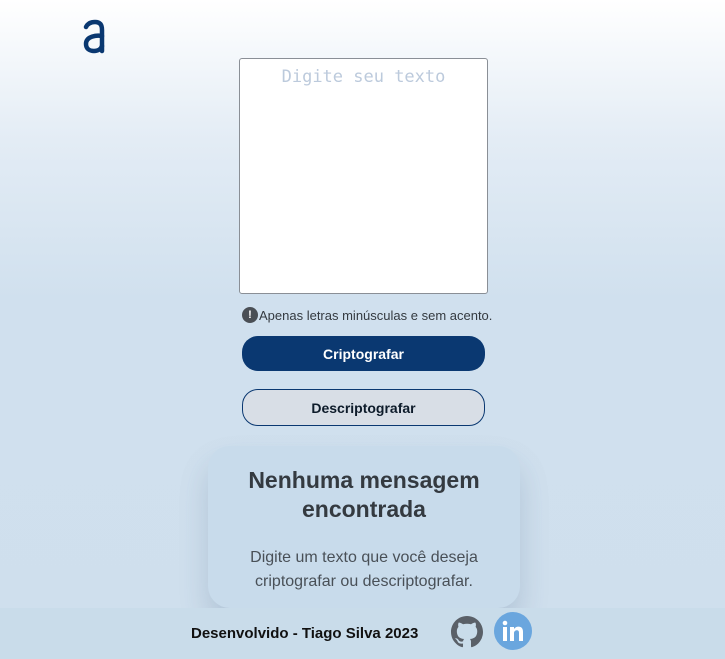 The width and height of the screenshot is (725, 659). What do you see at coordinates (363, 176) in the screenshot?
I see `text-input` at bounding box center [363, 176].